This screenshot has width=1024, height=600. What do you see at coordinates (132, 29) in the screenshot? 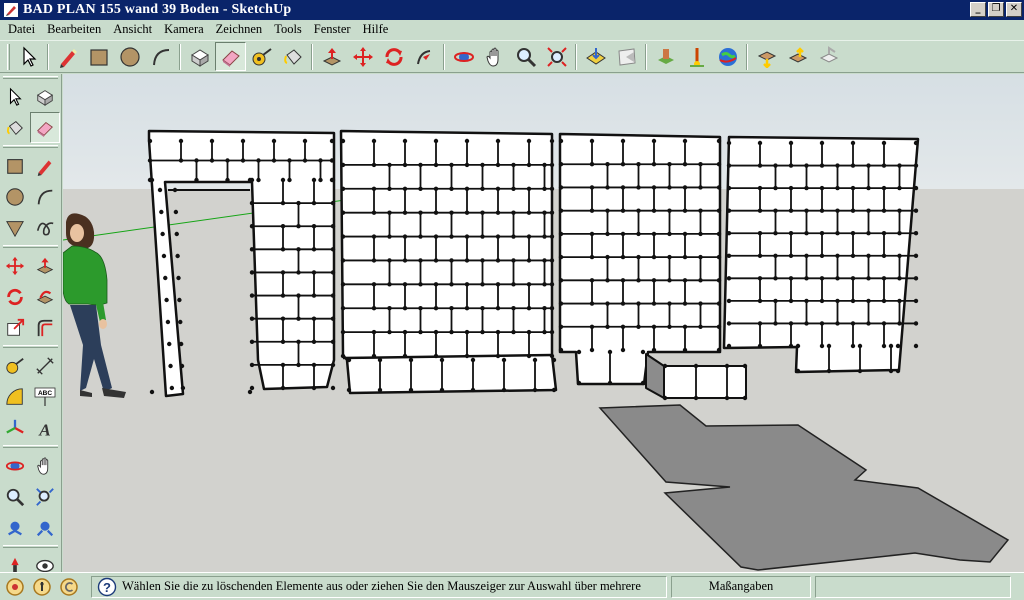
I see `menu-ansicht: Ansicht` at bounding box center [132, 29].